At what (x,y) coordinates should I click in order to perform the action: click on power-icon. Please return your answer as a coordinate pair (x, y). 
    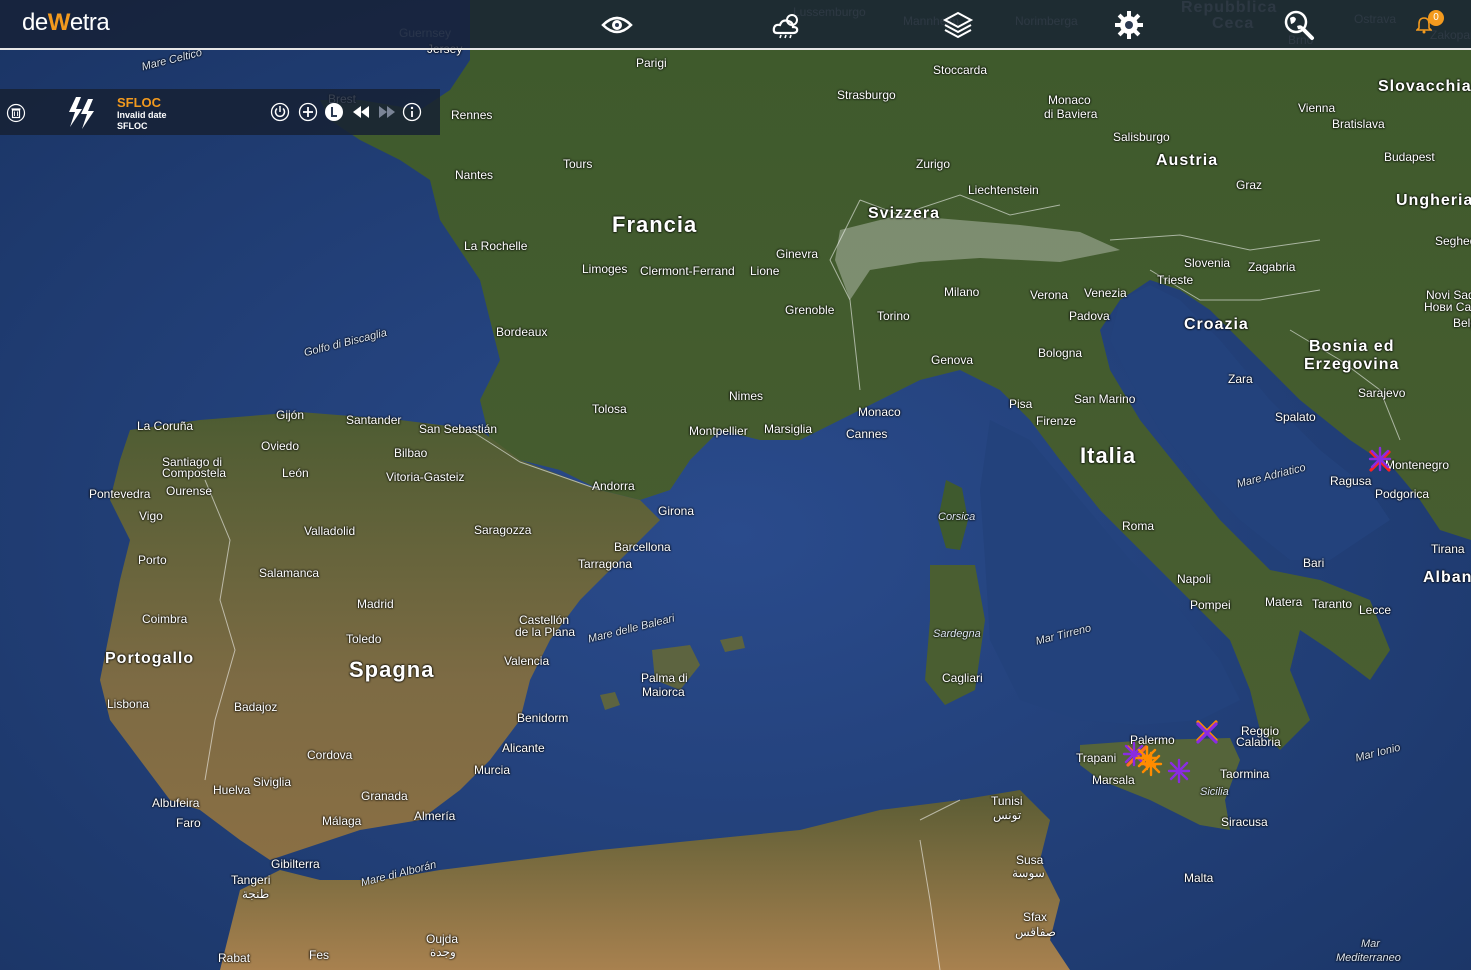
    Looking at the image, I should click on (280, 112).